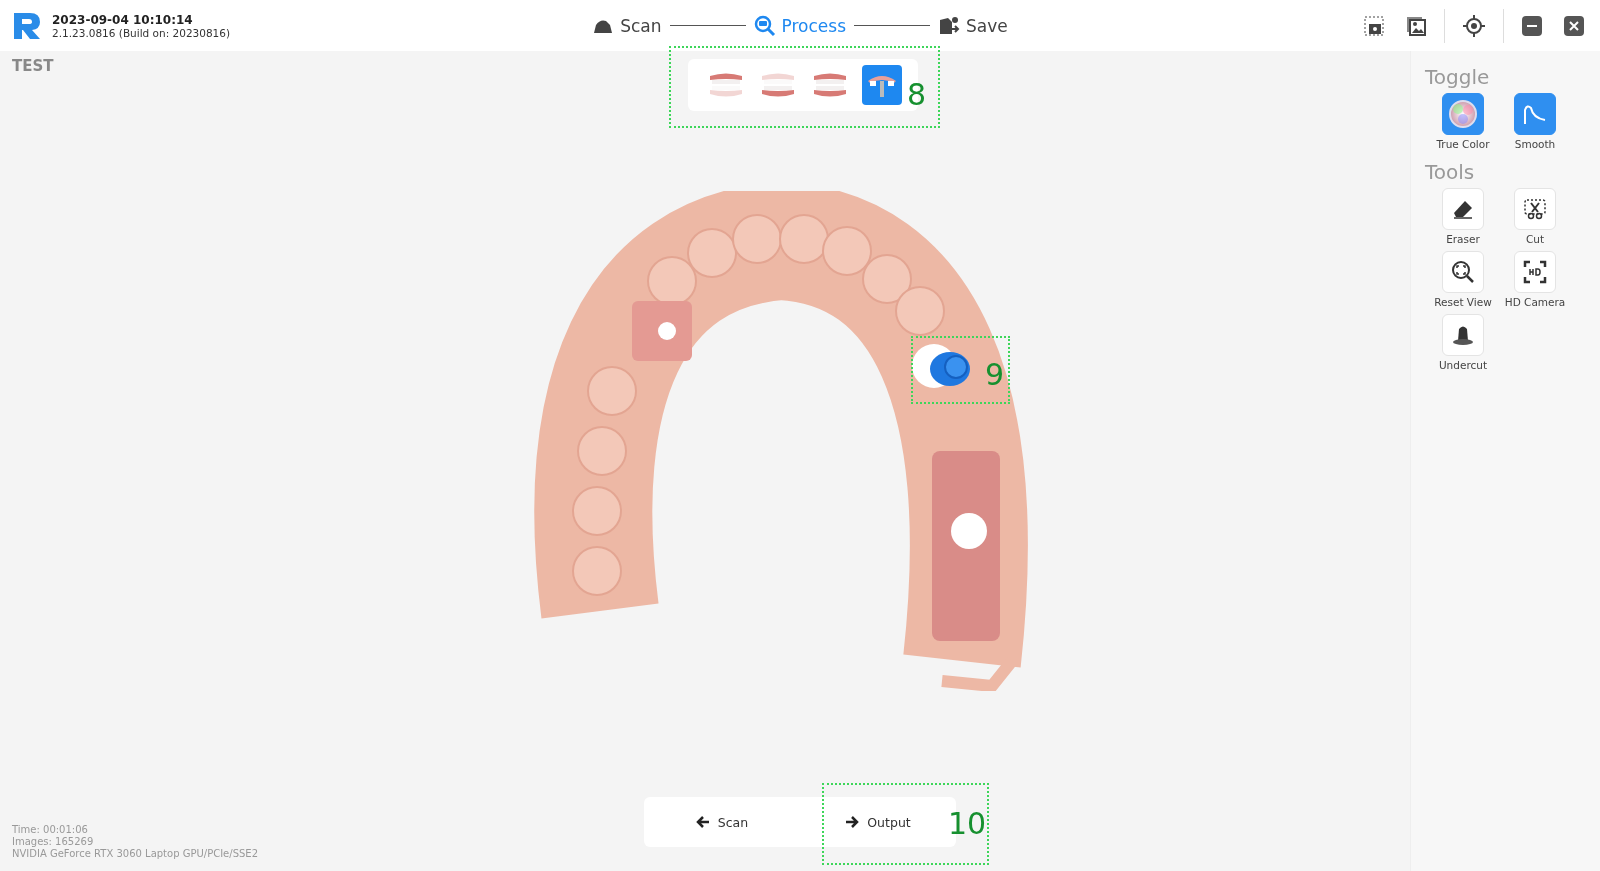 The image size is (1600, 871). What do you see at coordinates (1535, 272) in the screenshot?
I see `hd-camera-icon` at bounding box center [1535, 272].